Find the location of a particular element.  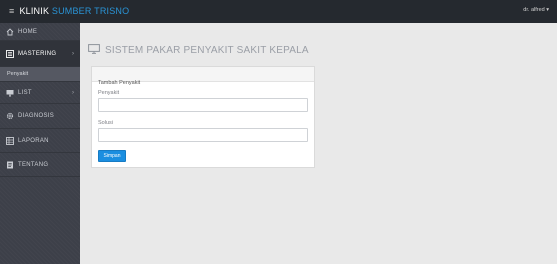

form-heading: Tambah Penyakit is located at coordinates (119, 83).